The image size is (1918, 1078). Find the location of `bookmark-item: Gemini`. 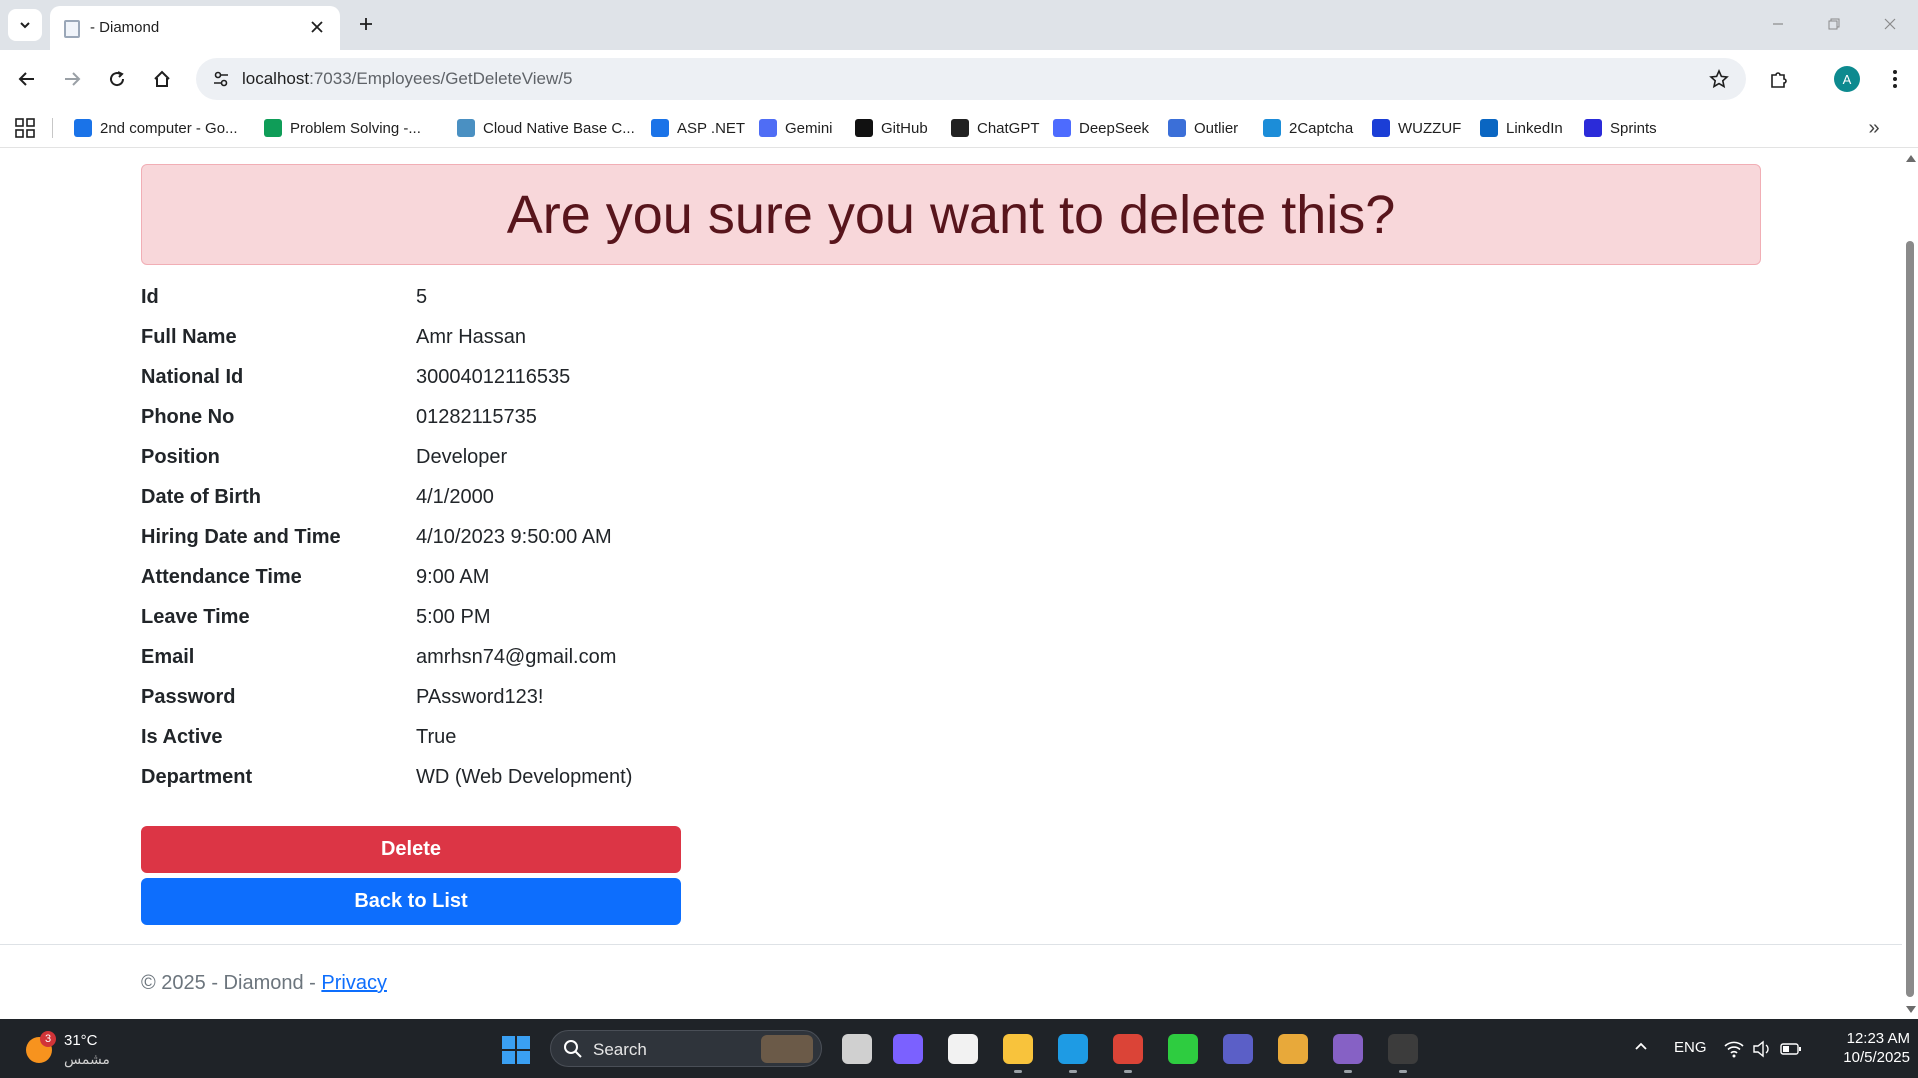

bookmark-item: Gemini is located at coordinates (796, 128).